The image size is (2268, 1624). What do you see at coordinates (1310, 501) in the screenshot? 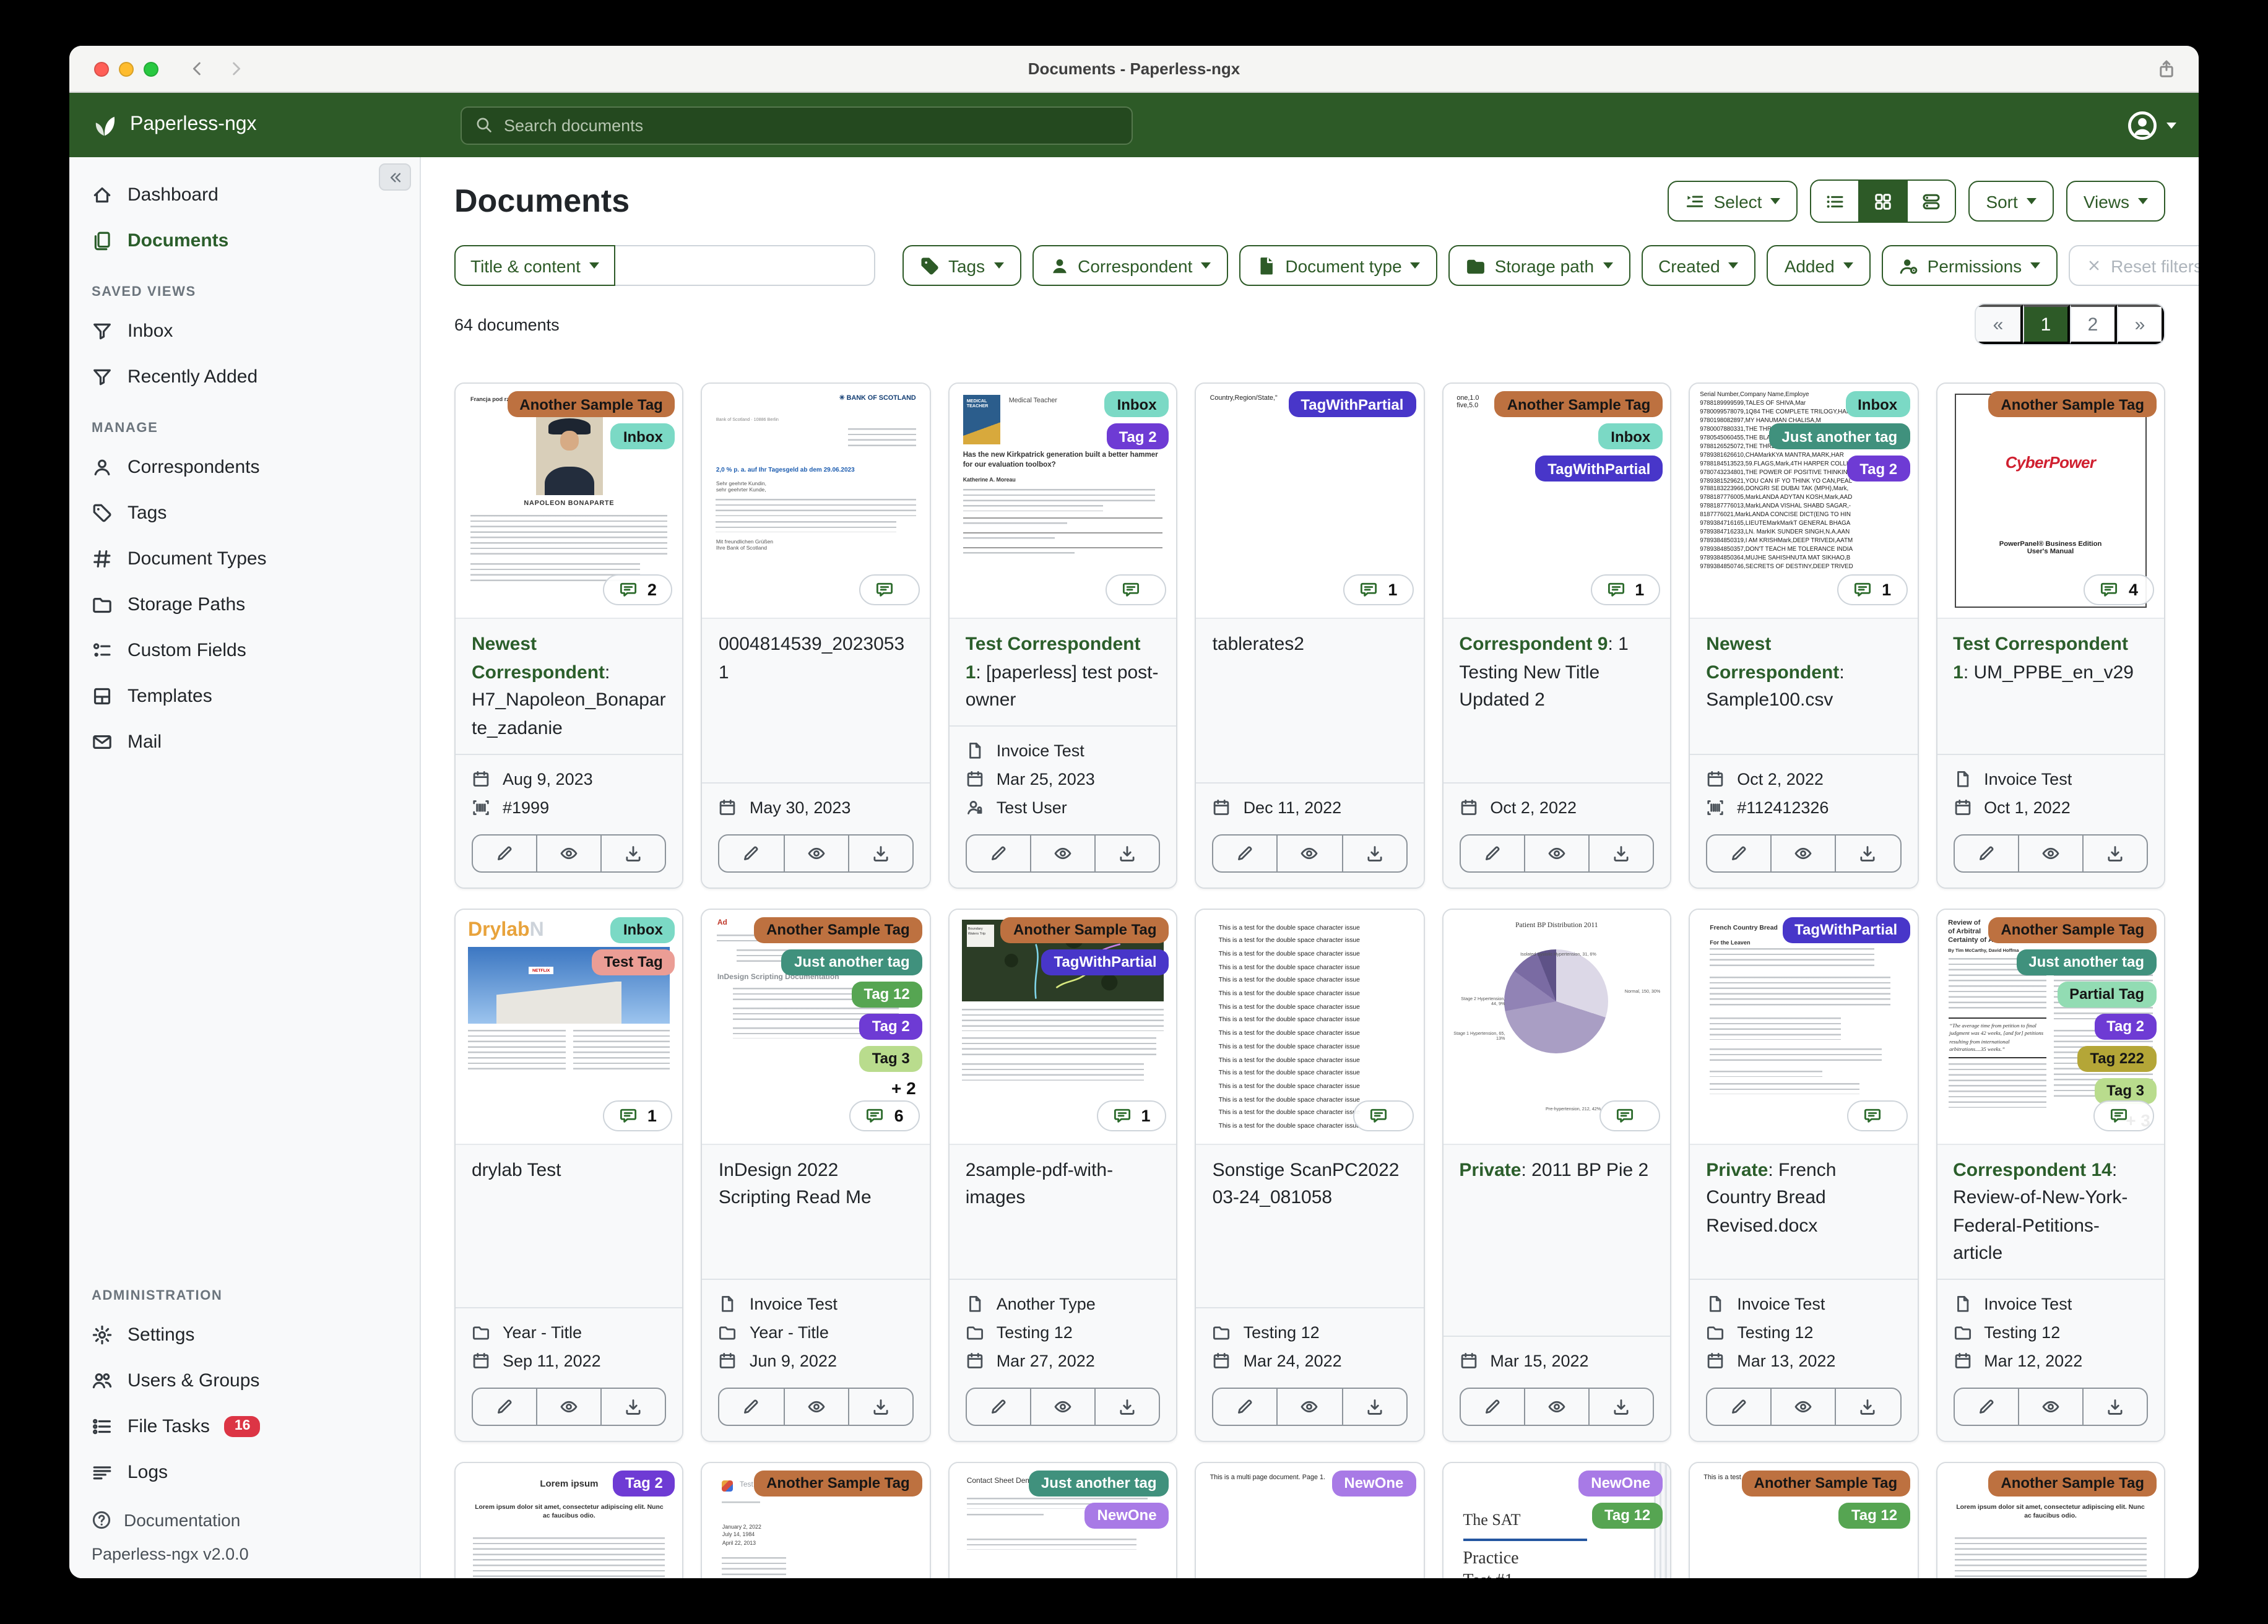
I see `document-thumbnail: Country,Region/State," TagWithPartial 1` at bounding box center [1310, 501].